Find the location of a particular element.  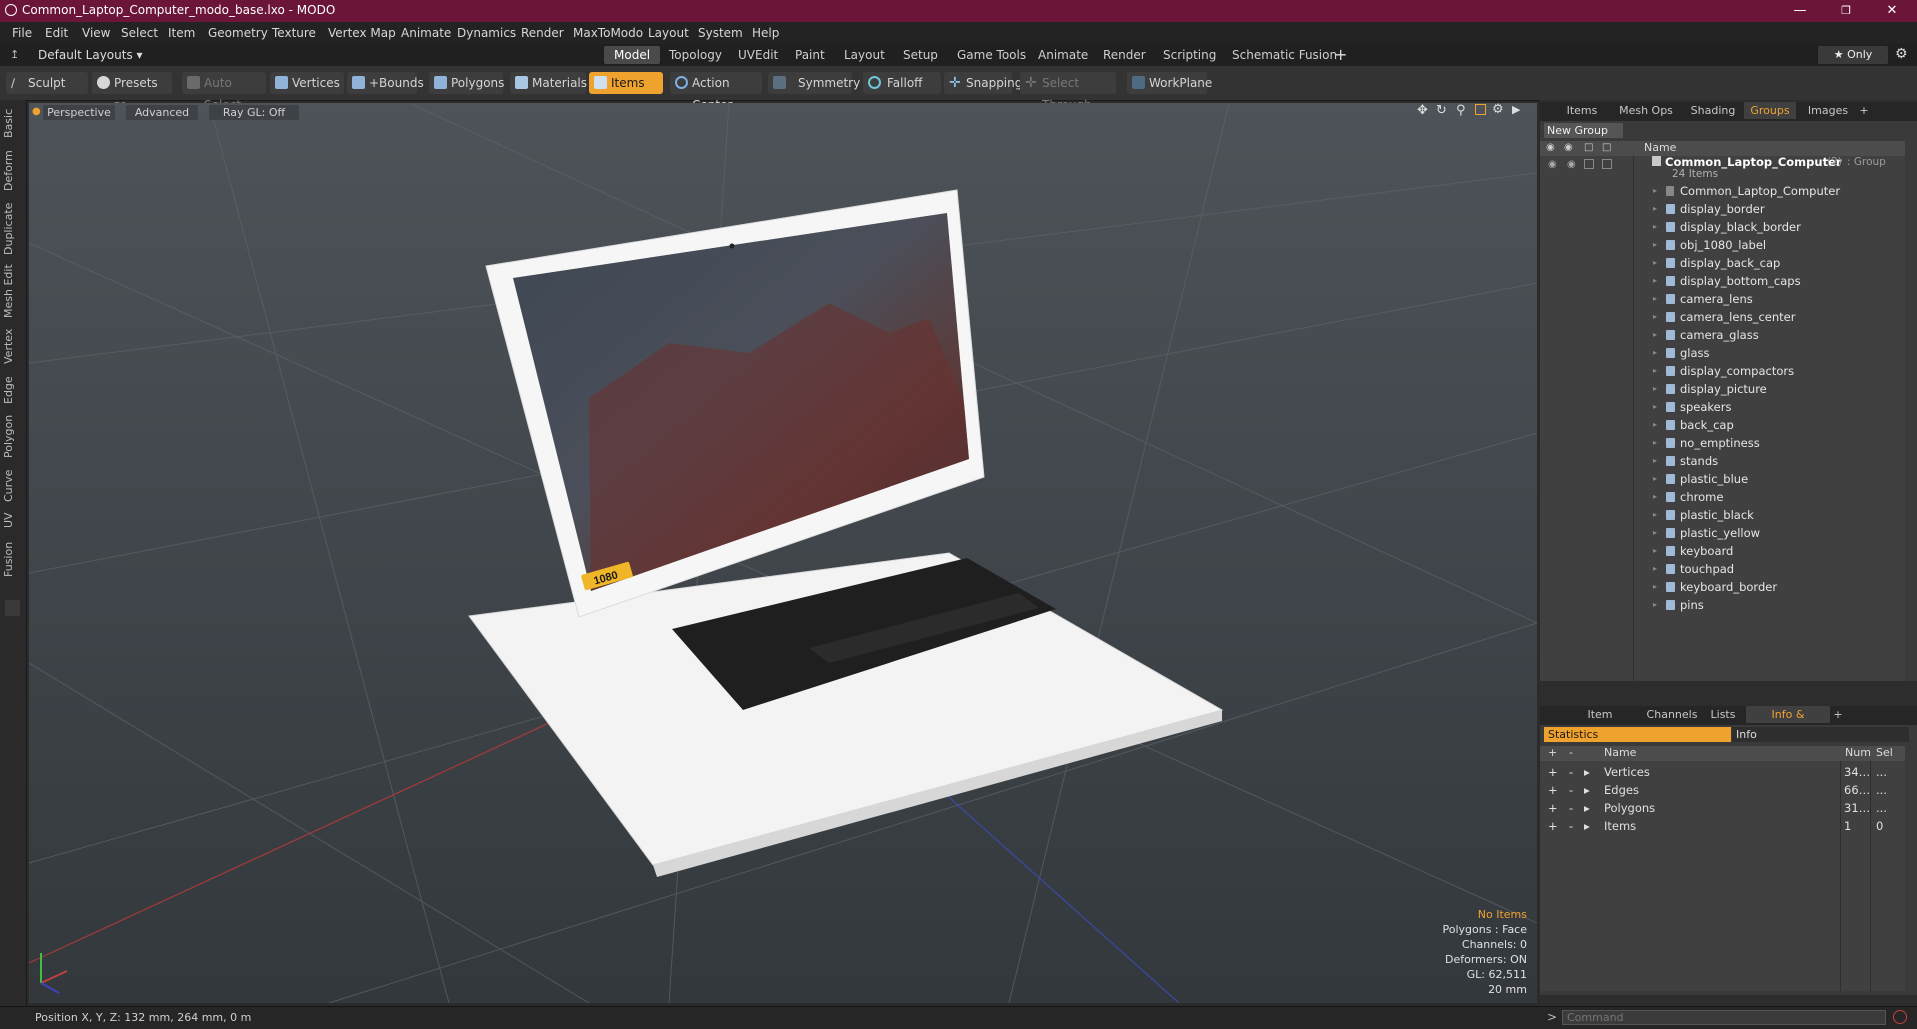

statistics-subtab: Statistics is located at coordinates (1637, 734).